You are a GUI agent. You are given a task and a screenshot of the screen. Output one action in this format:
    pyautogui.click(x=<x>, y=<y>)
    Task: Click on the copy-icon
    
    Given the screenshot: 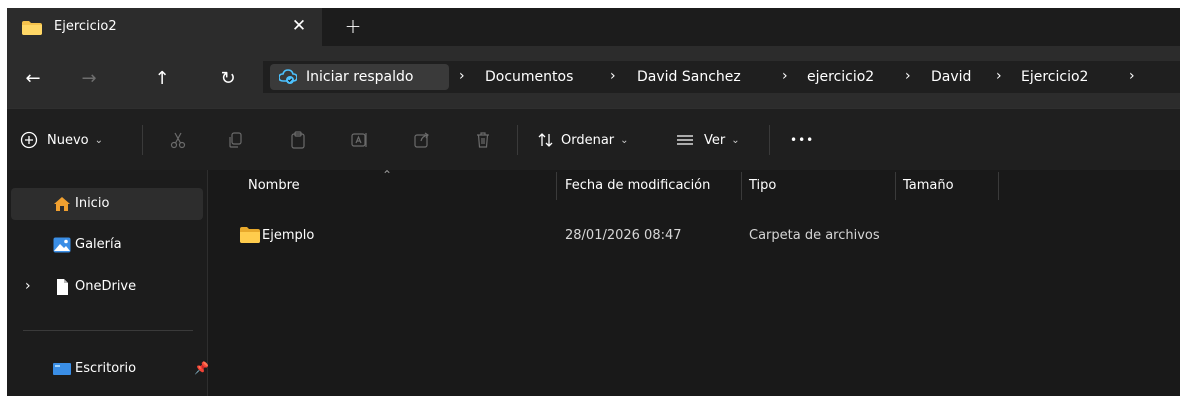 What is the action you would take?
    pyautogui.click(x=236, y=140)
    